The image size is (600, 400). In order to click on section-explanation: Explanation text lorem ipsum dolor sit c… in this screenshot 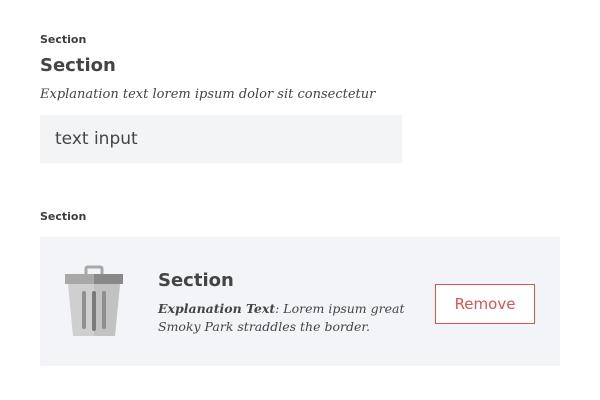, I will do `click(208, 94)`.